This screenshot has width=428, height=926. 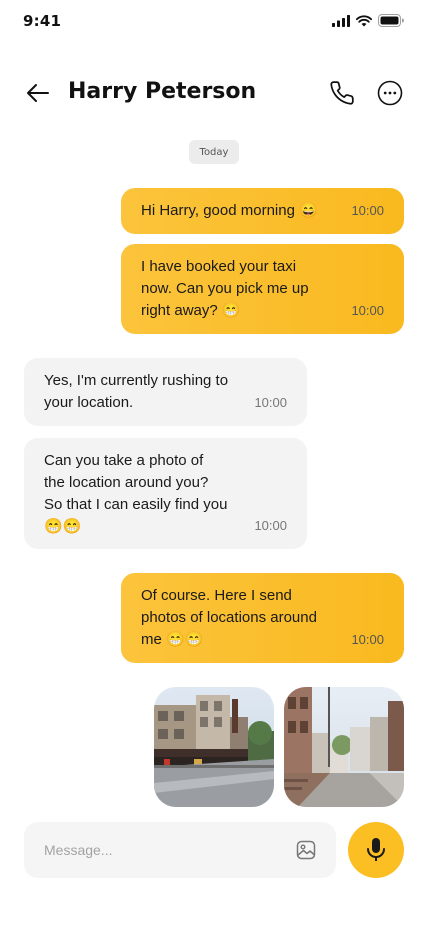 I want to click on attach-image-button, so click(x=306, y=850).